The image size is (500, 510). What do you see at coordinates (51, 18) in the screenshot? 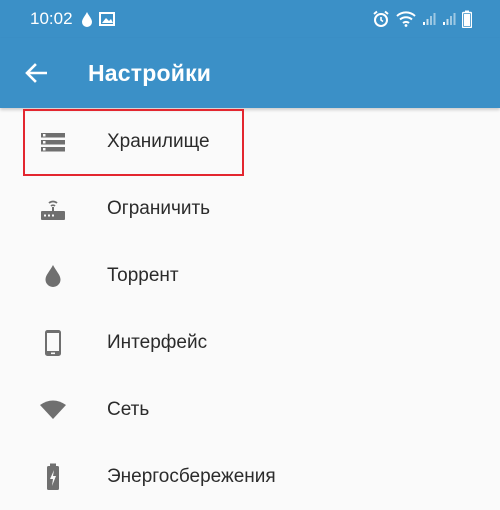
I see `status-time: 10:02` at bounding box center [51, 18].